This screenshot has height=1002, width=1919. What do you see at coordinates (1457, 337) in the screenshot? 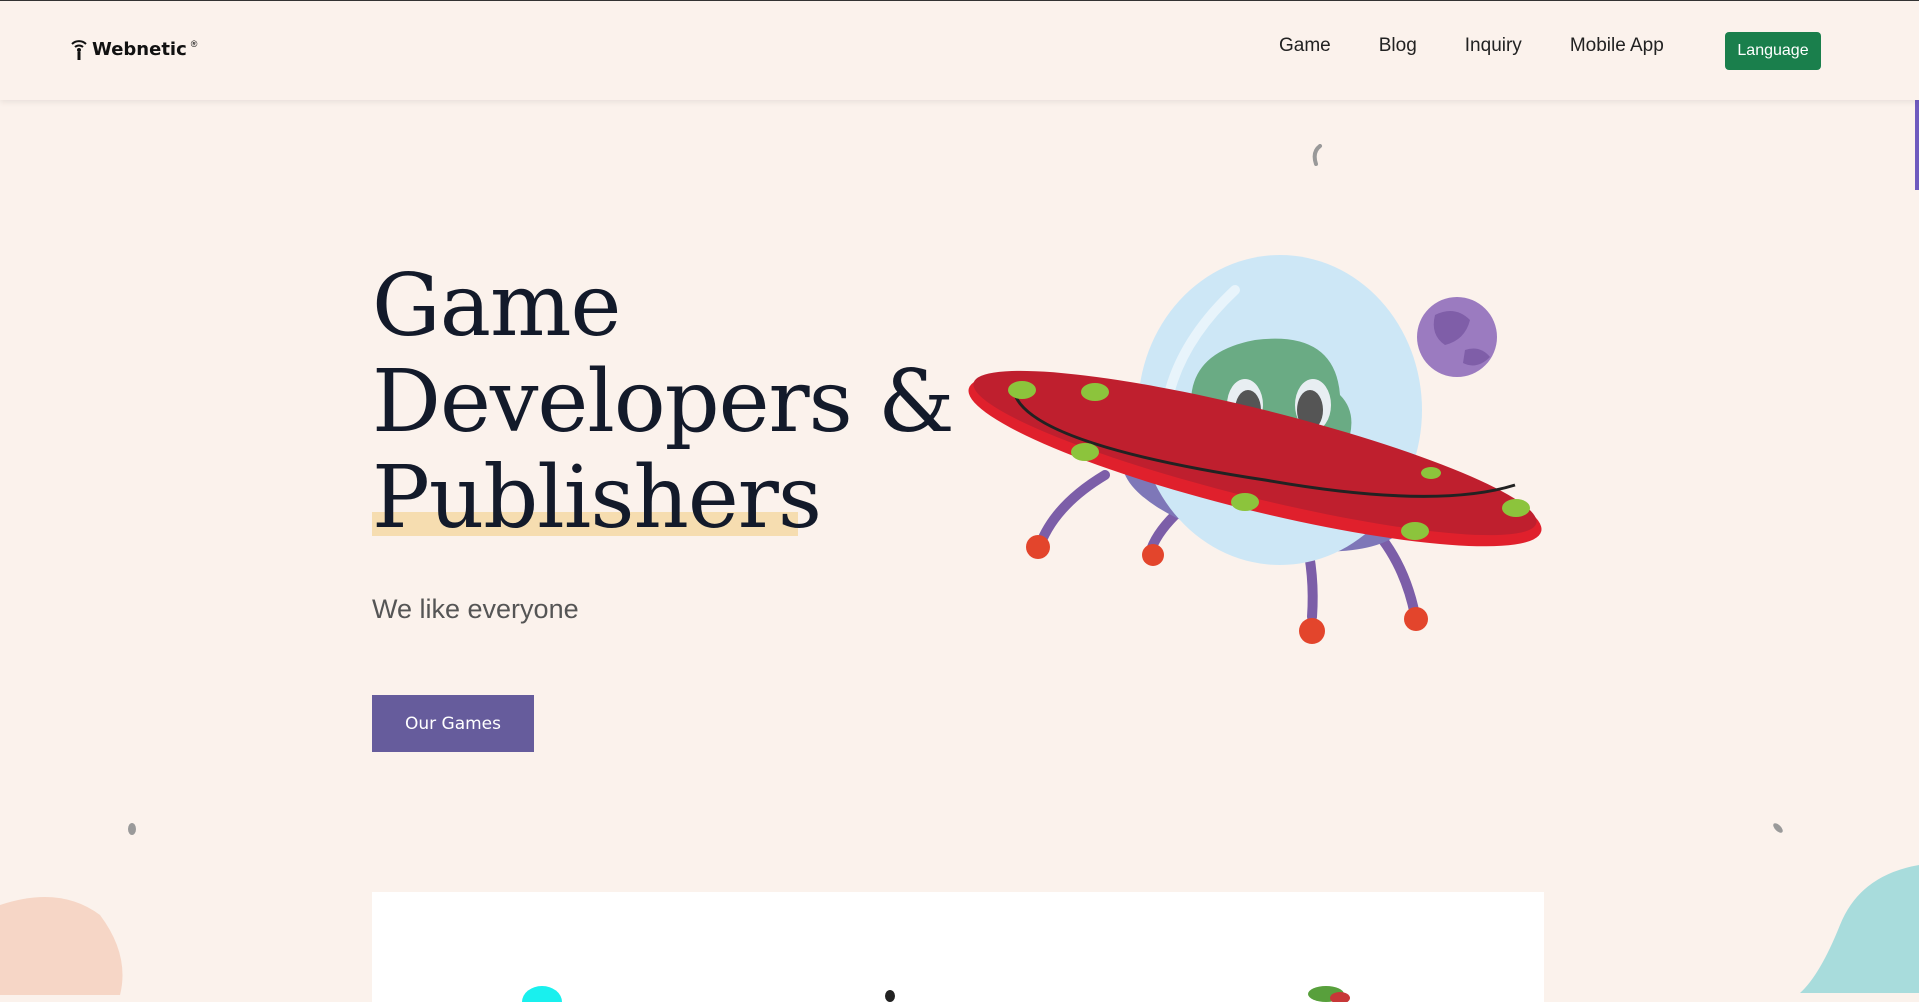
I see `planet-icon` at bounding box center [1457, 337].